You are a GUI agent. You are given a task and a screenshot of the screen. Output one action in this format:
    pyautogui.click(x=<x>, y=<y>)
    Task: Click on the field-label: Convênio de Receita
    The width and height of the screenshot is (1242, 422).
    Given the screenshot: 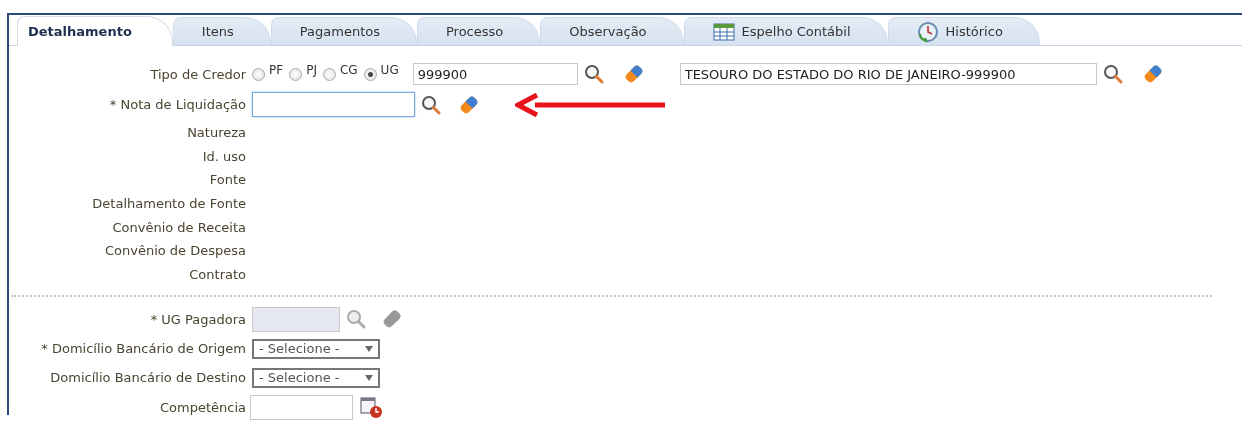 What is the action you would take?
    pyautogui.click(x=178, y=227)
    